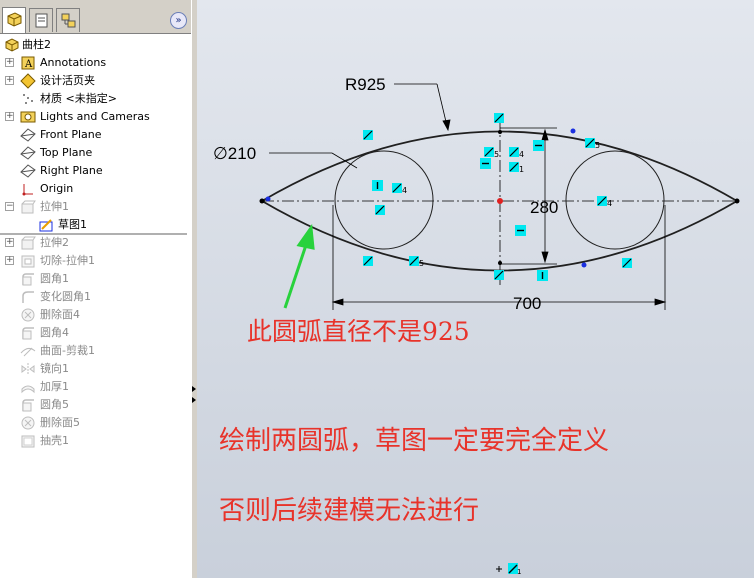 The width and height of the screenshot is (754, 578). I want to click on tree-item-label: 圆角4, so click(54, 332).